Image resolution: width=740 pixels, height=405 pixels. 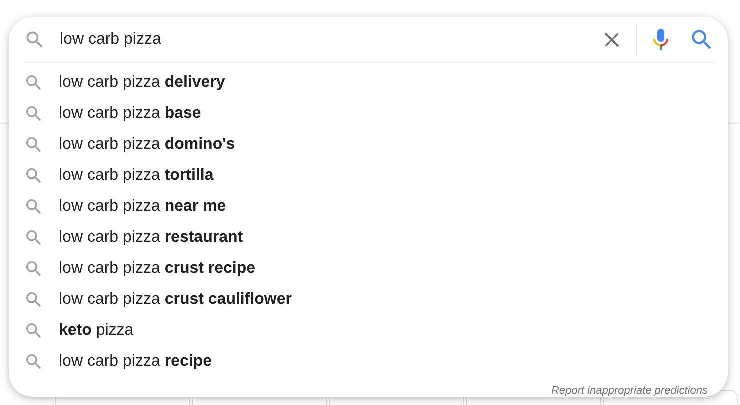 What do you see at coordinates (368, 330) in the screenshot?
I see `suggestion-item: keto pizza` at bounding box center [368, 330].